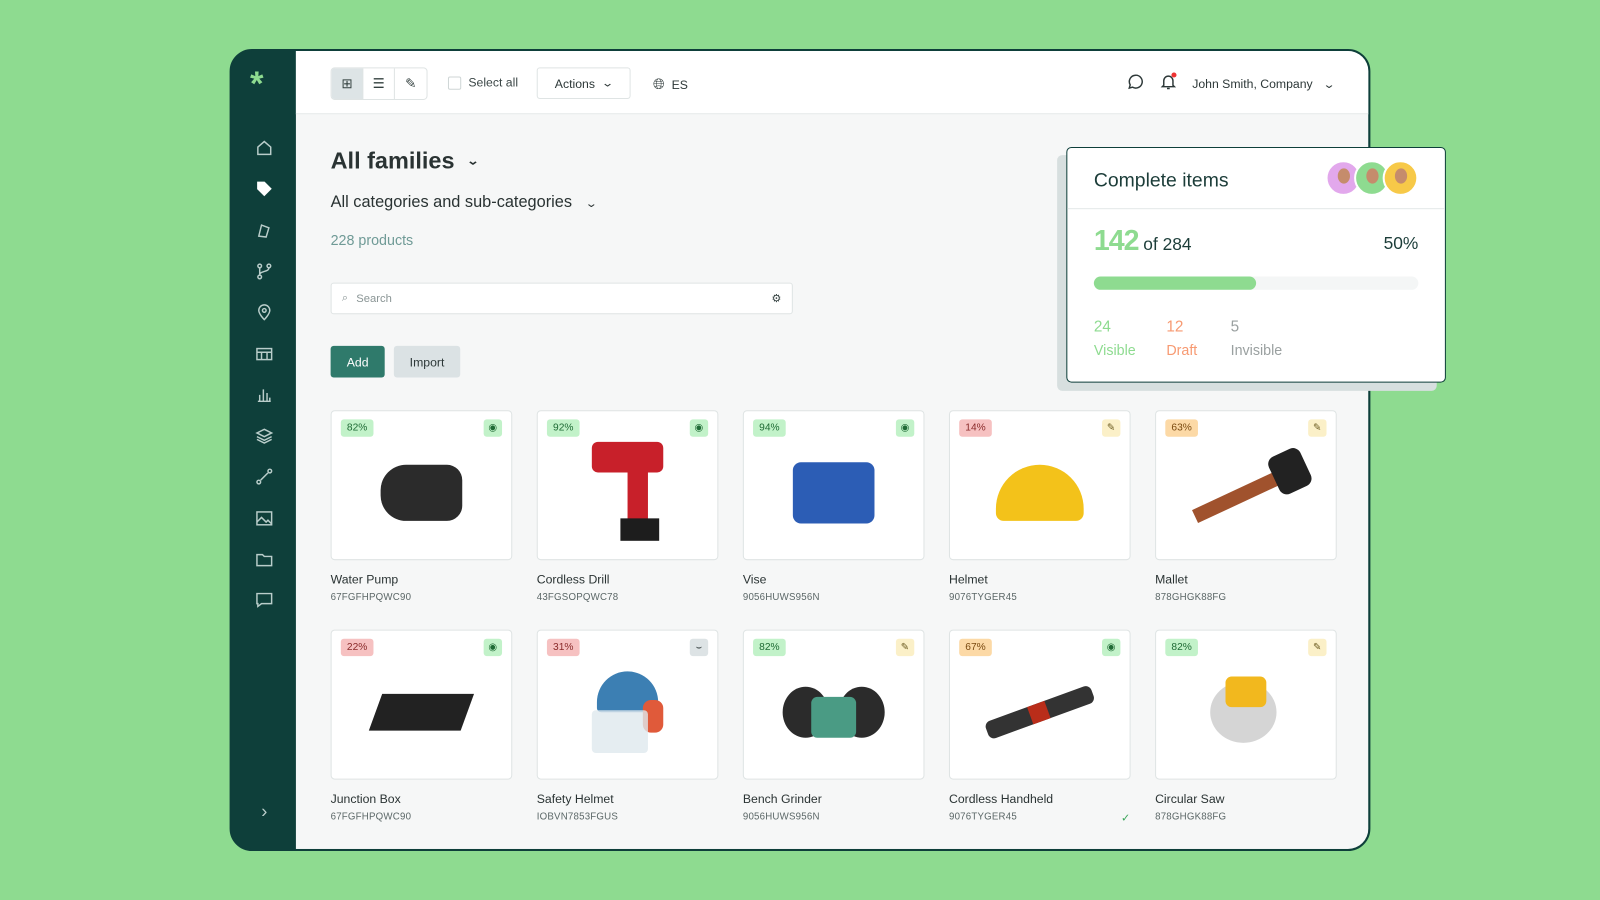 The height and width of the screenshot is (900, 1600). I want to click on select-all-label: Select all, so click(493, 82).